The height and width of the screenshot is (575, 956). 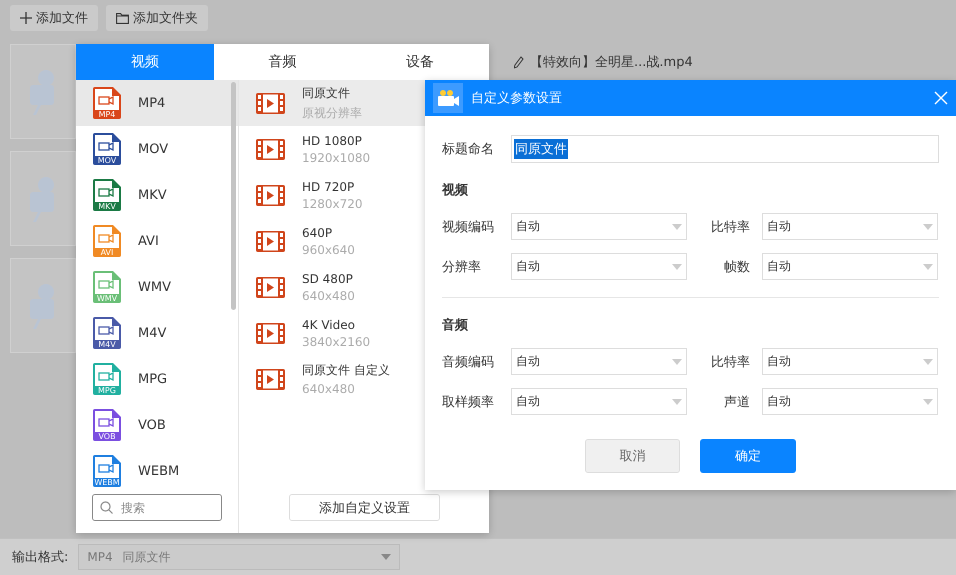 What do you see at coordinates (157, 507) in the screenshot?
I see `search-field: 搜索` at bounding box center [157, 507].